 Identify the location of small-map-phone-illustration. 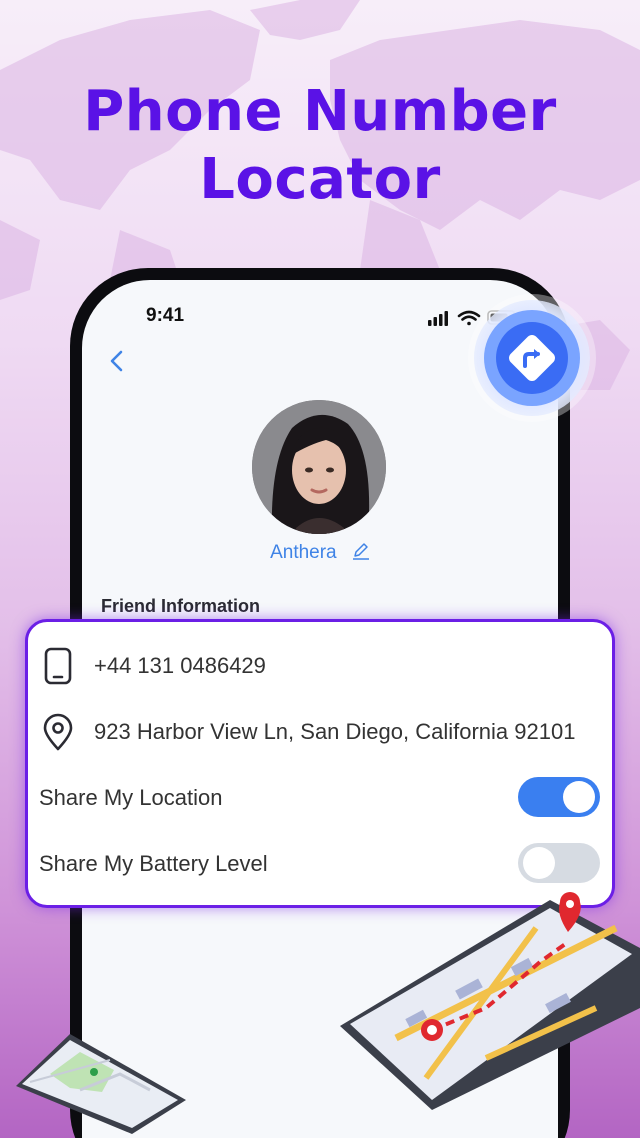
(101, 1084).